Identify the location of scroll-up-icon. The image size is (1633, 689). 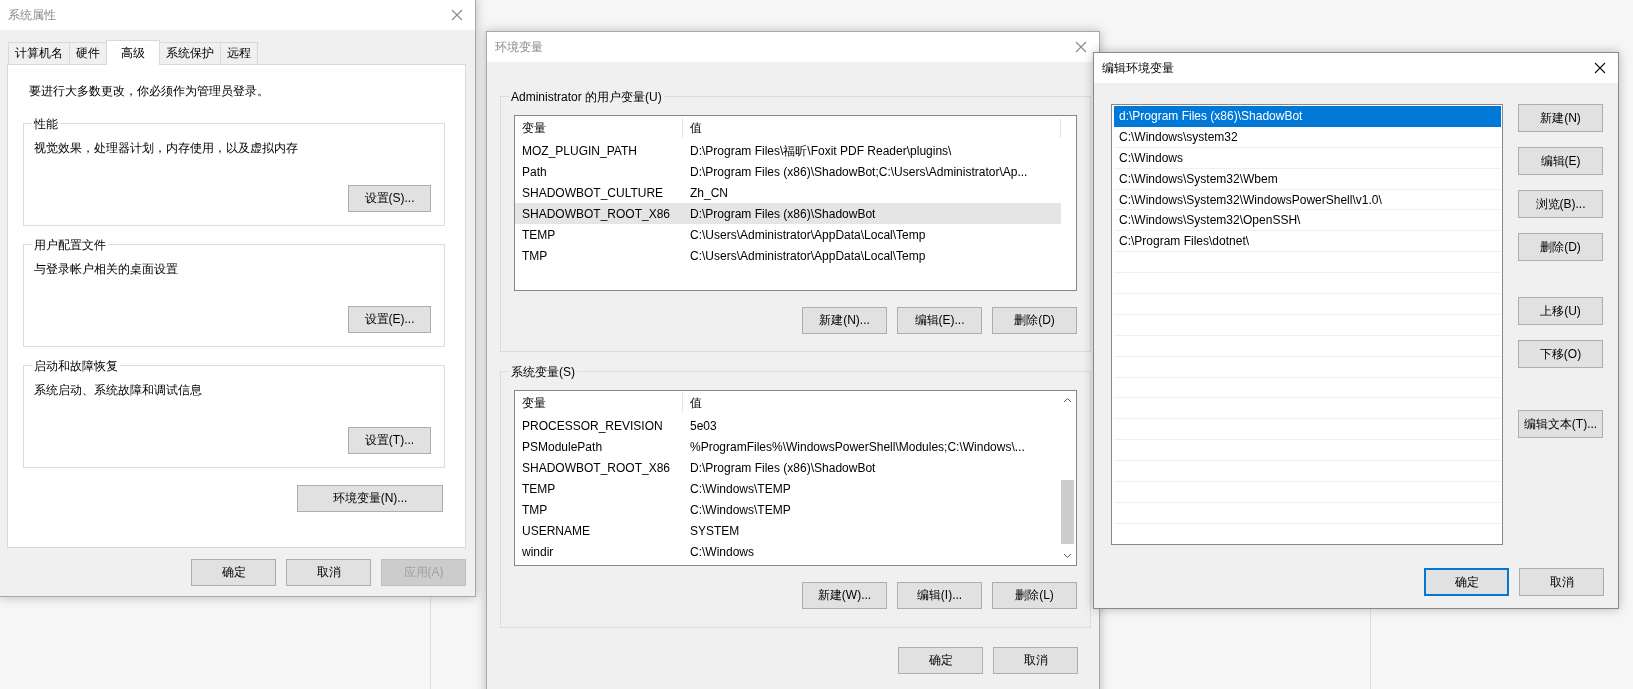
(1067, 400).